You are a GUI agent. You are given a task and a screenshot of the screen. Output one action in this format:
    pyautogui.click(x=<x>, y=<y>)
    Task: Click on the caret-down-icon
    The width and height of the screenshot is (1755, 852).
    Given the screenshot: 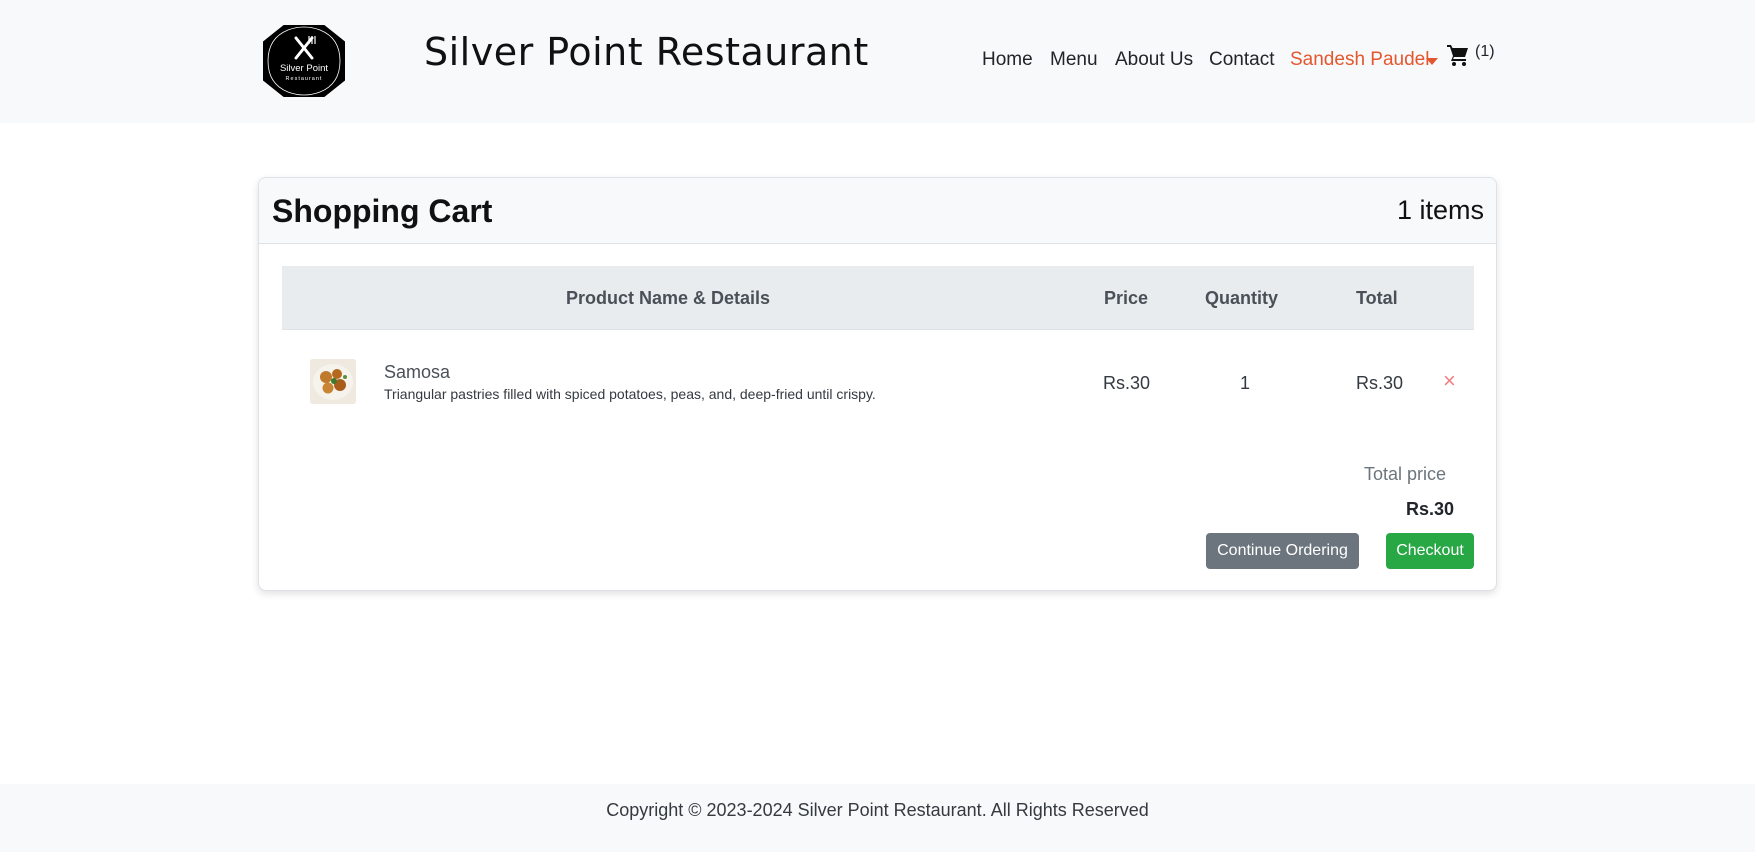 What is the action you would take?
    pyautogui.click(x=1432, y=61)
    